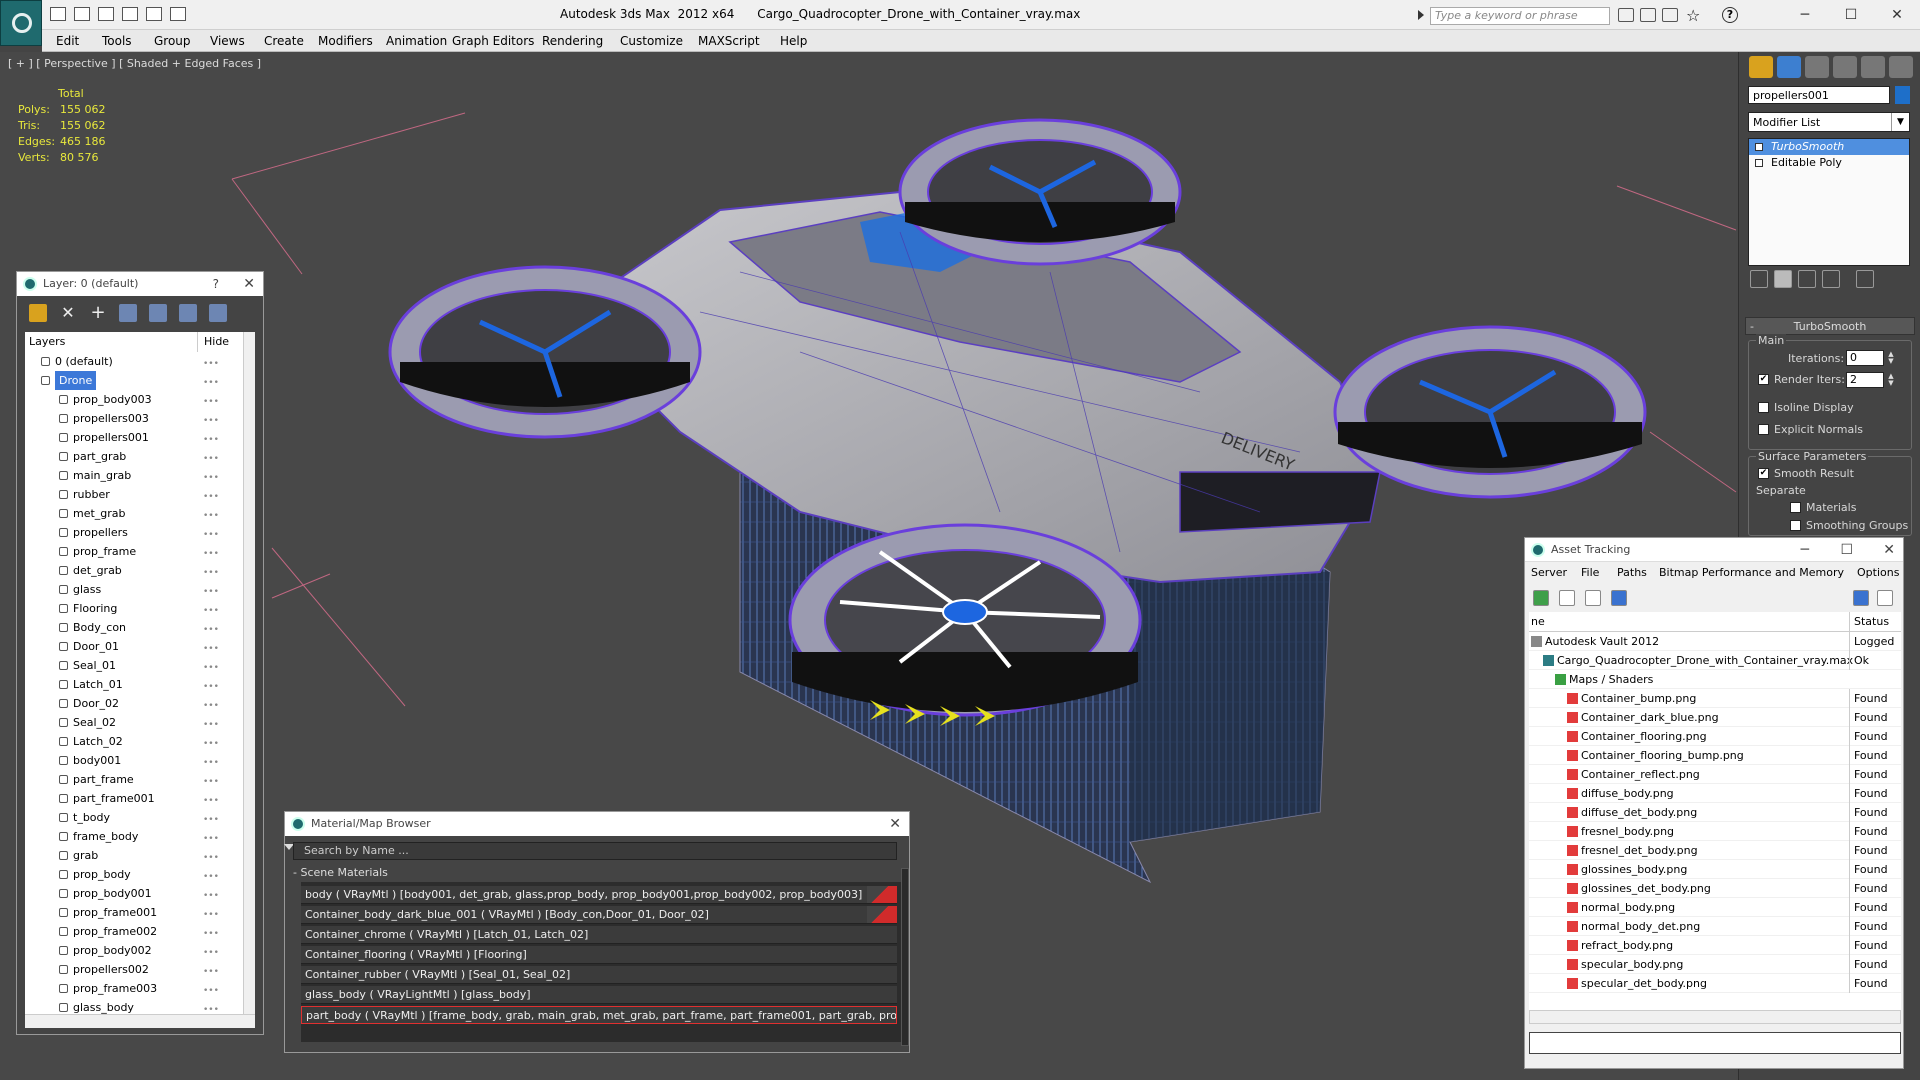 The image size is (1920, 1080). Describe the element at coordinates (729, 41) in the screenshot. I see `menu-maxscript: MAXScript` at that location.